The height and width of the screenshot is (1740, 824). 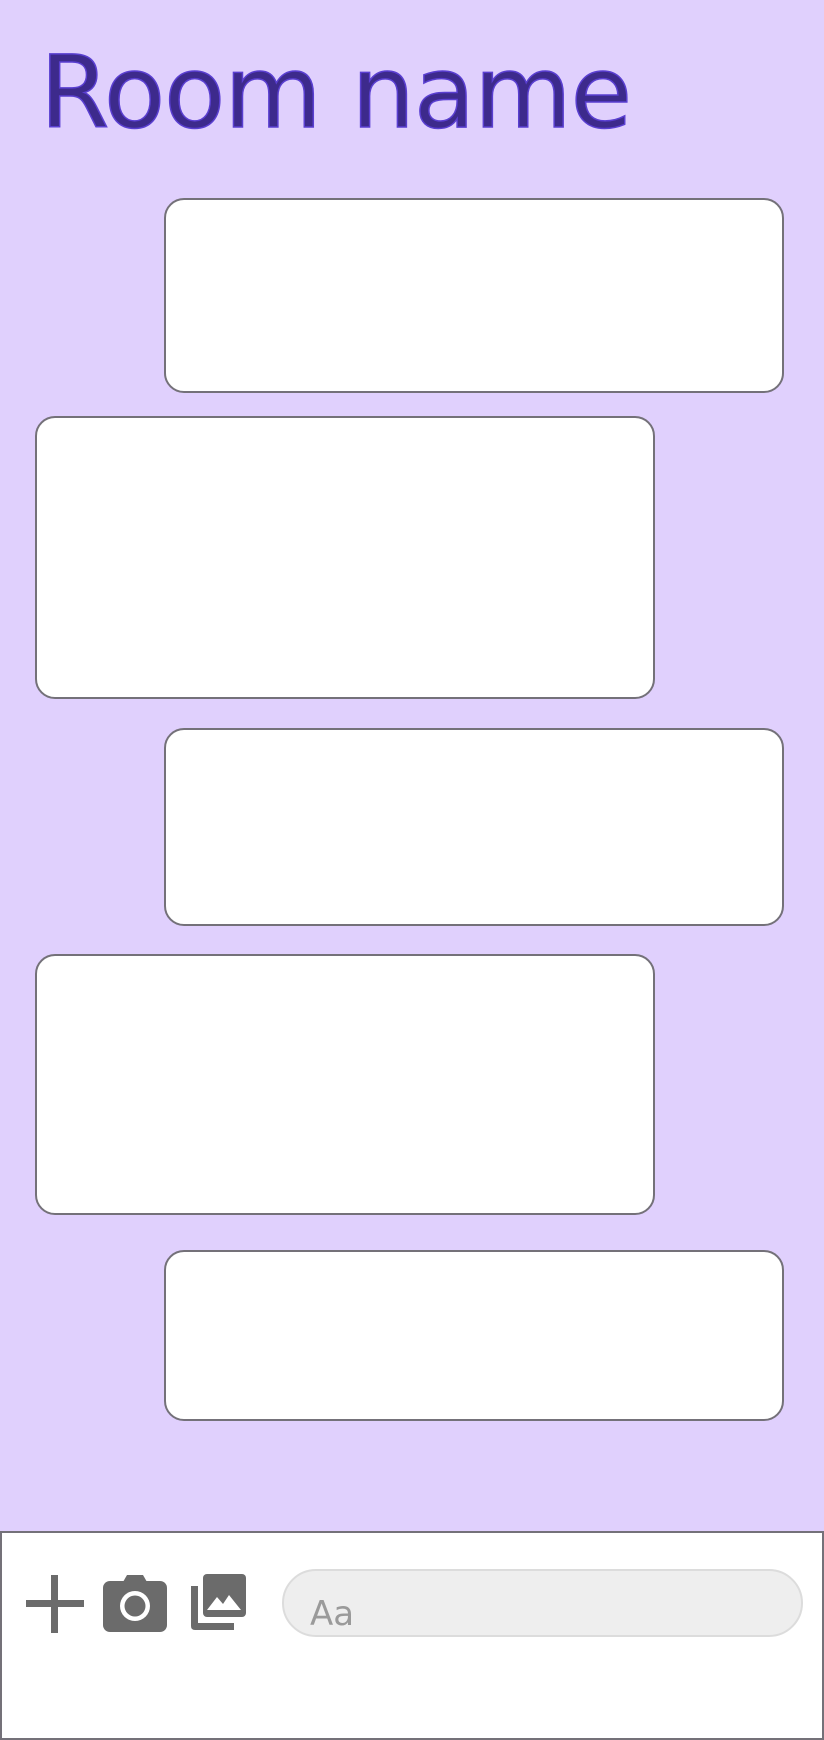 I want to click on camera-icon, so click(x=135, y=1603).